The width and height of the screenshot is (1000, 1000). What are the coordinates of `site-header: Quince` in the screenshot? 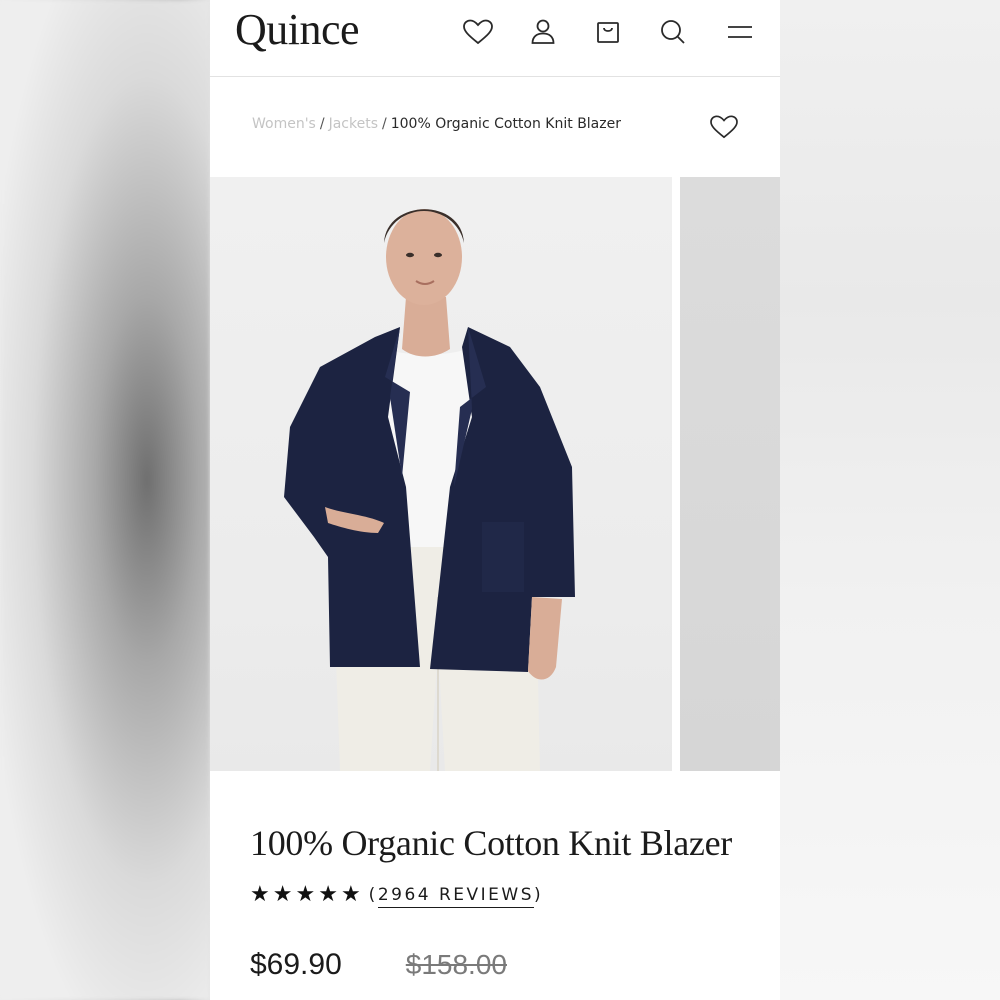 It's located at (495, 38).